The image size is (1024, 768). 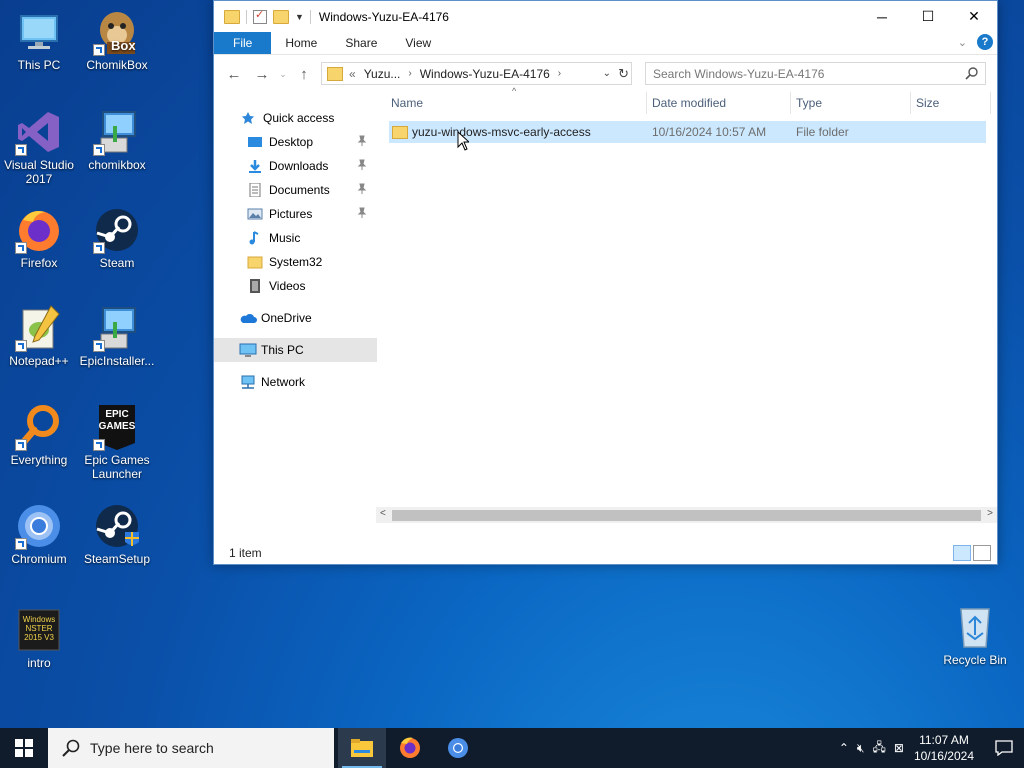 What do you see at coordinates (352, 74) in the screenshot?
I see `breadcrumb-overflow: «` at bounding box center [352, 74].